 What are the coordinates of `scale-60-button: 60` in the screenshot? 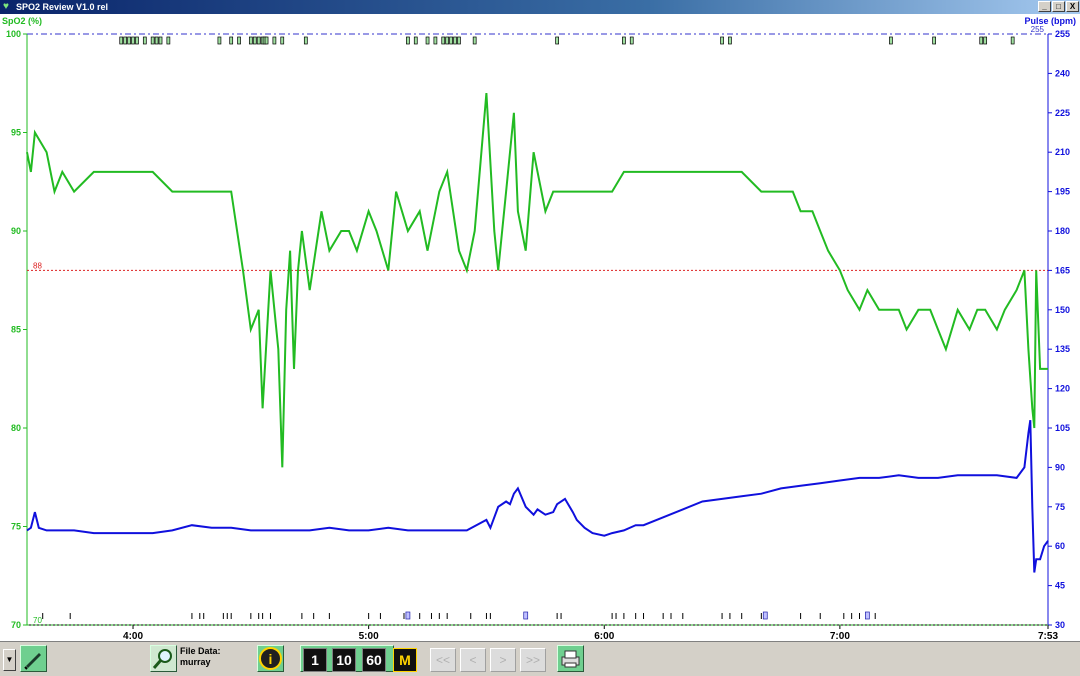 It's located at (374, 660).